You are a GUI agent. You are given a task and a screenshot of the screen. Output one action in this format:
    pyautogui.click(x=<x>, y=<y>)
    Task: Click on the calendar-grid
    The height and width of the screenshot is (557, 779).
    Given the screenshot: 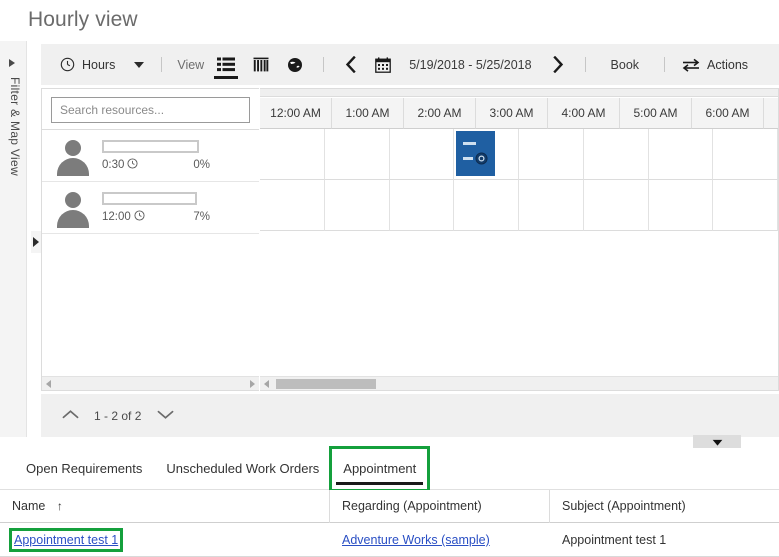 What is the action you would take?
    pyautogui.click(x=519, y=180)
    